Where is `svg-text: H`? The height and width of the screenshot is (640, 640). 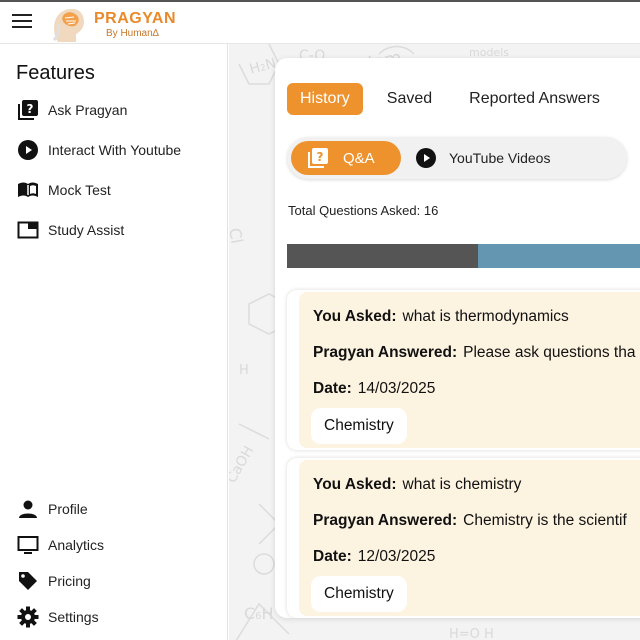 svg-text: H is located at coordinates (244, 370).